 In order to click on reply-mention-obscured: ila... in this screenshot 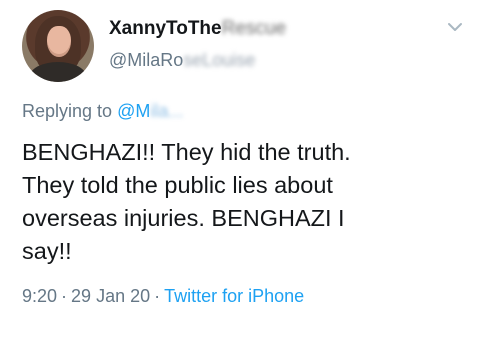, I will do `click(167, 111)`.